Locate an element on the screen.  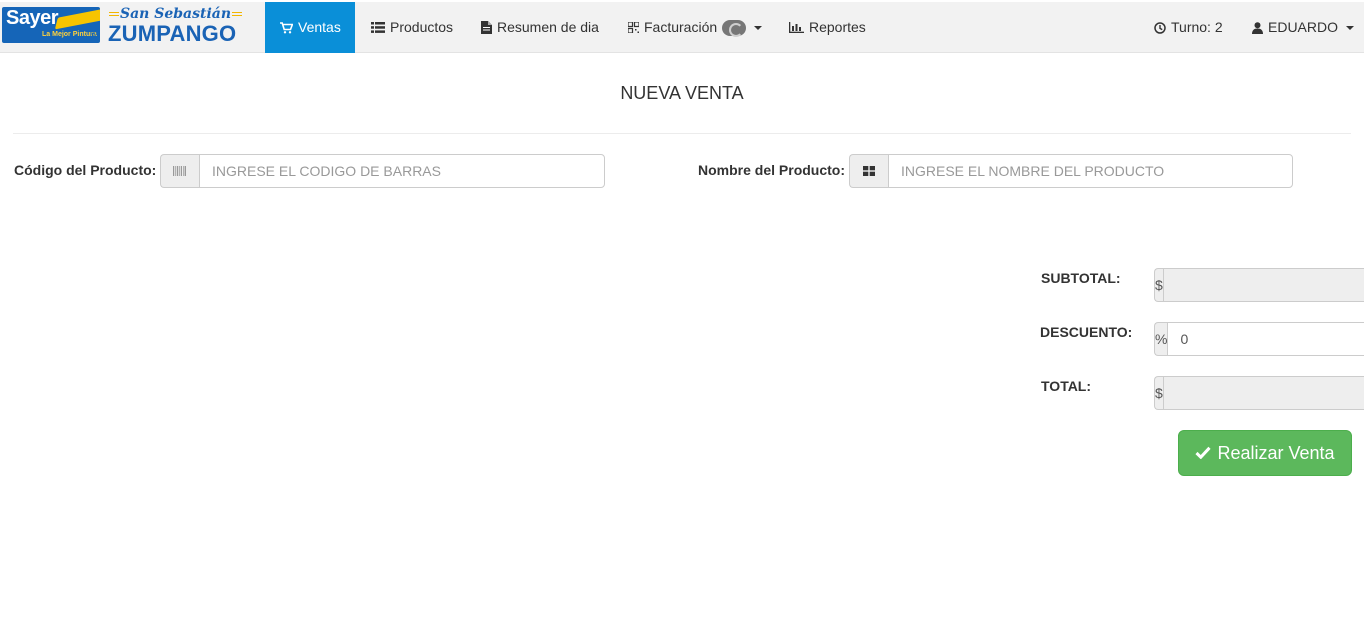
registered-mark: ® is located at coordinates (94, 33).